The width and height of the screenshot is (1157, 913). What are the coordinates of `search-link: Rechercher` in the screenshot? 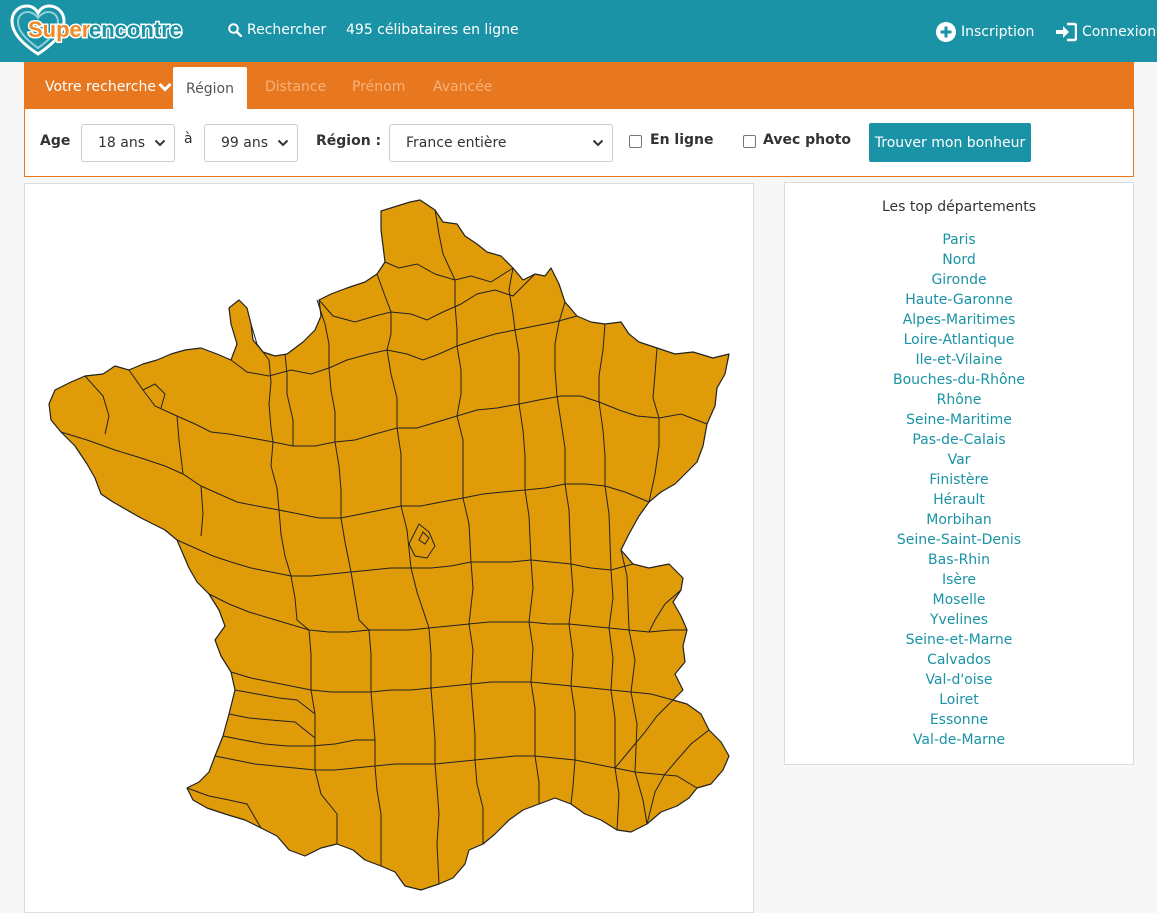 It's located at (277, 30).